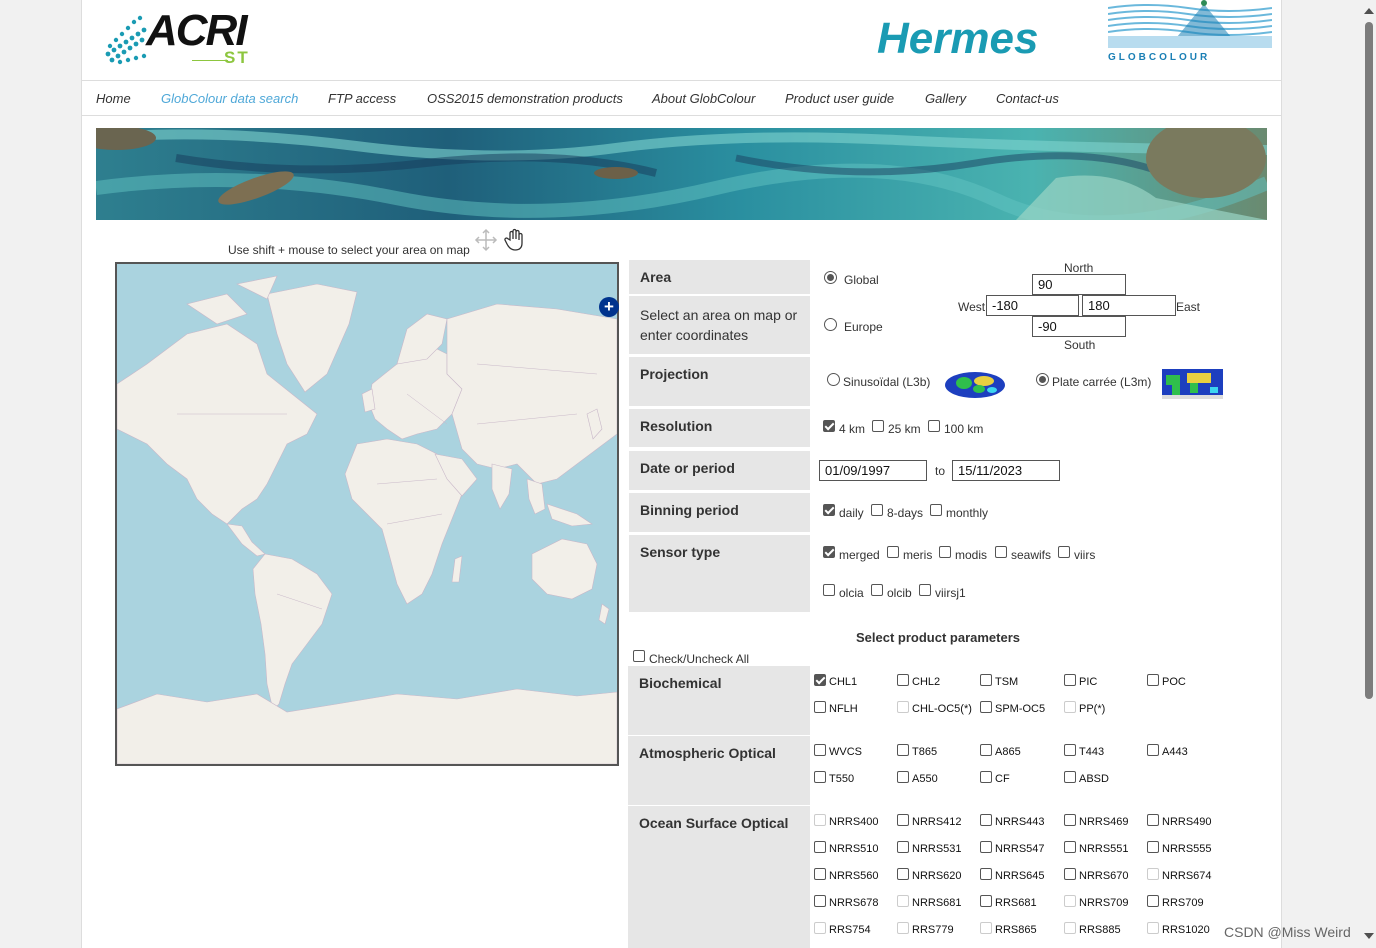 This screenshot has width=1376, height=948. Describe the element at coordinates (958, 38) in the screenshot. I see `hermes-logo: Hermes` at that location.